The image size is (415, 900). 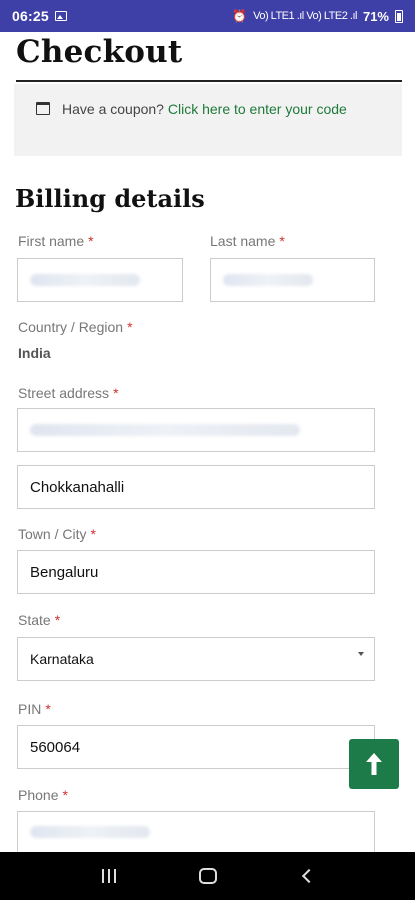 What do you see at coordinates (196, 832) in the screenshot?
I see `phone-field` at bounding box center [196, 832].